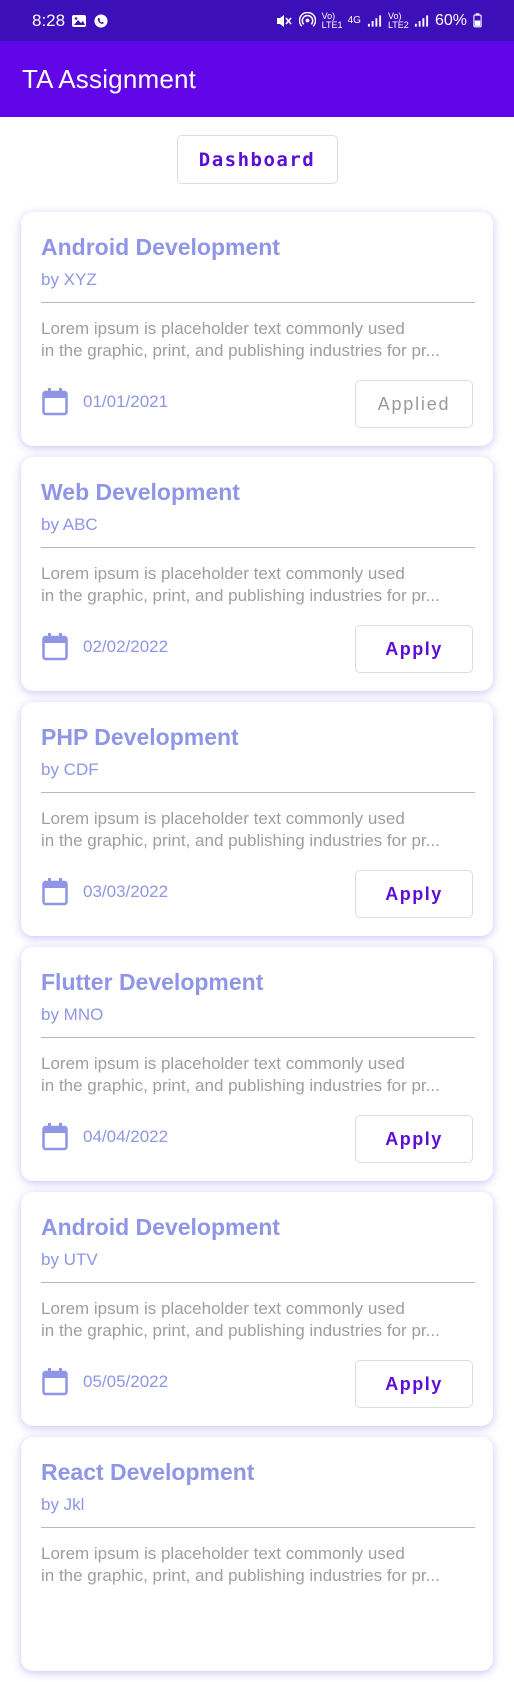 This screenshot has height=1682, width=514. What do you see at coordinates (70, 21) in the screenshot?
I see `status-left: 8:28` at bounding box center [70, 21].